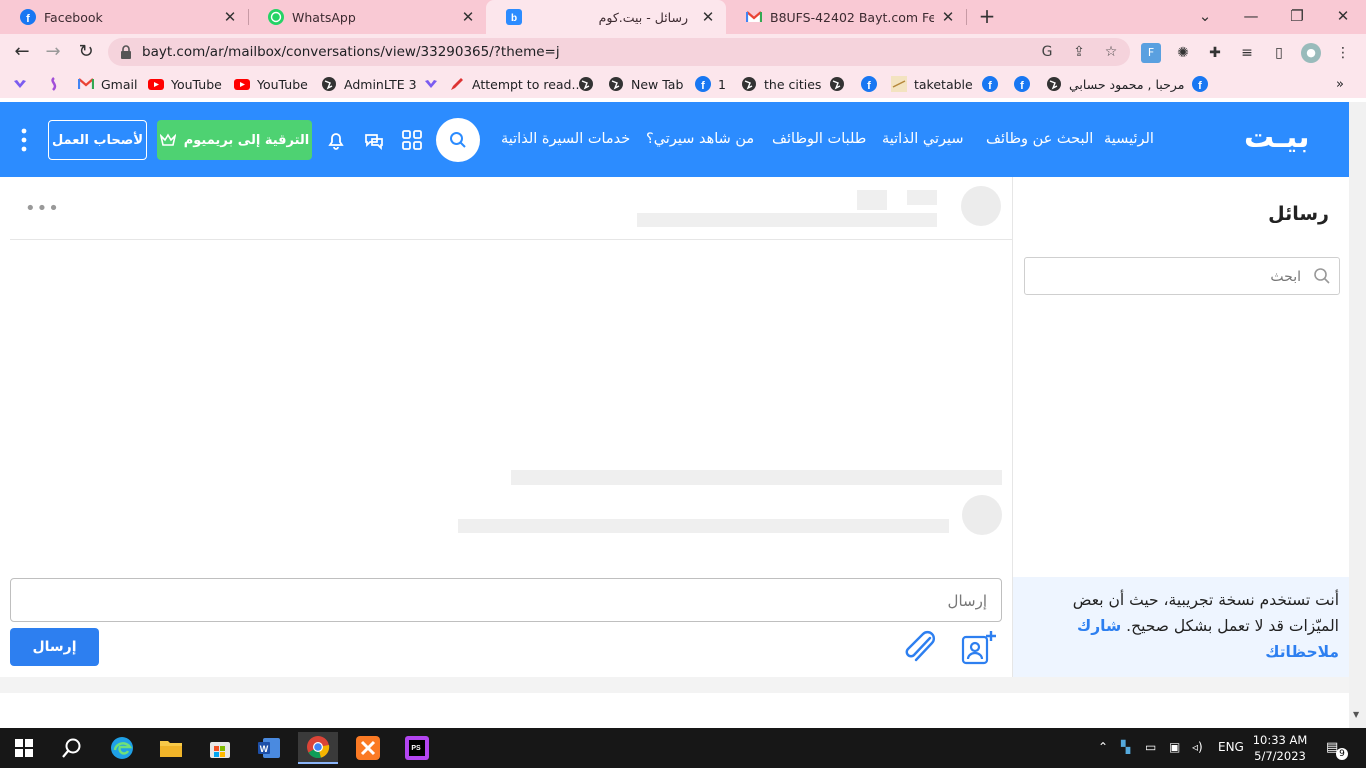 This screenshot has height=768, width=1366. What do you see at coordinates (990, 86) in the screenshot?
I see `svg-text: f` at bounding box center [990, 86].